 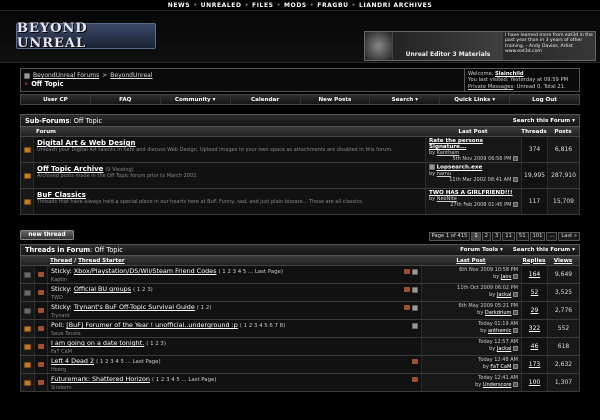 What do you see at coordinates (479, 385) in the screenshot?
I see `last-post-by-label: by` at bounding box center [479, 385].